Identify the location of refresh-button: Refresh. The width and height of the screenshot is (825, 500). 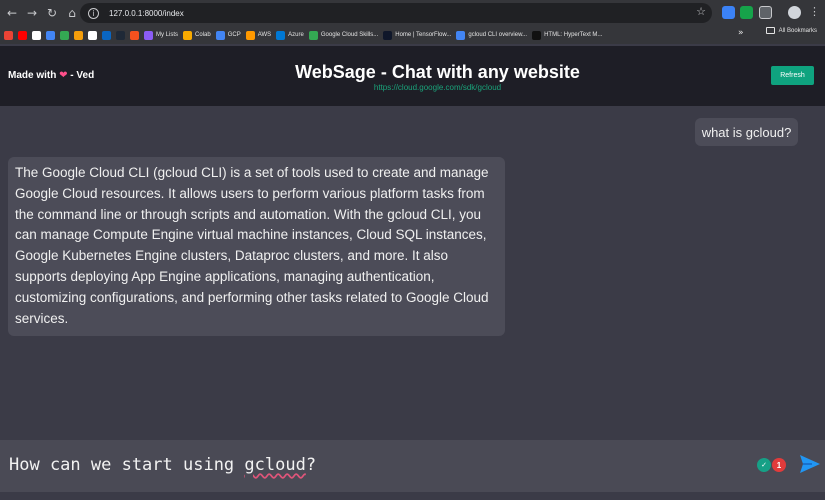
(792, 75).